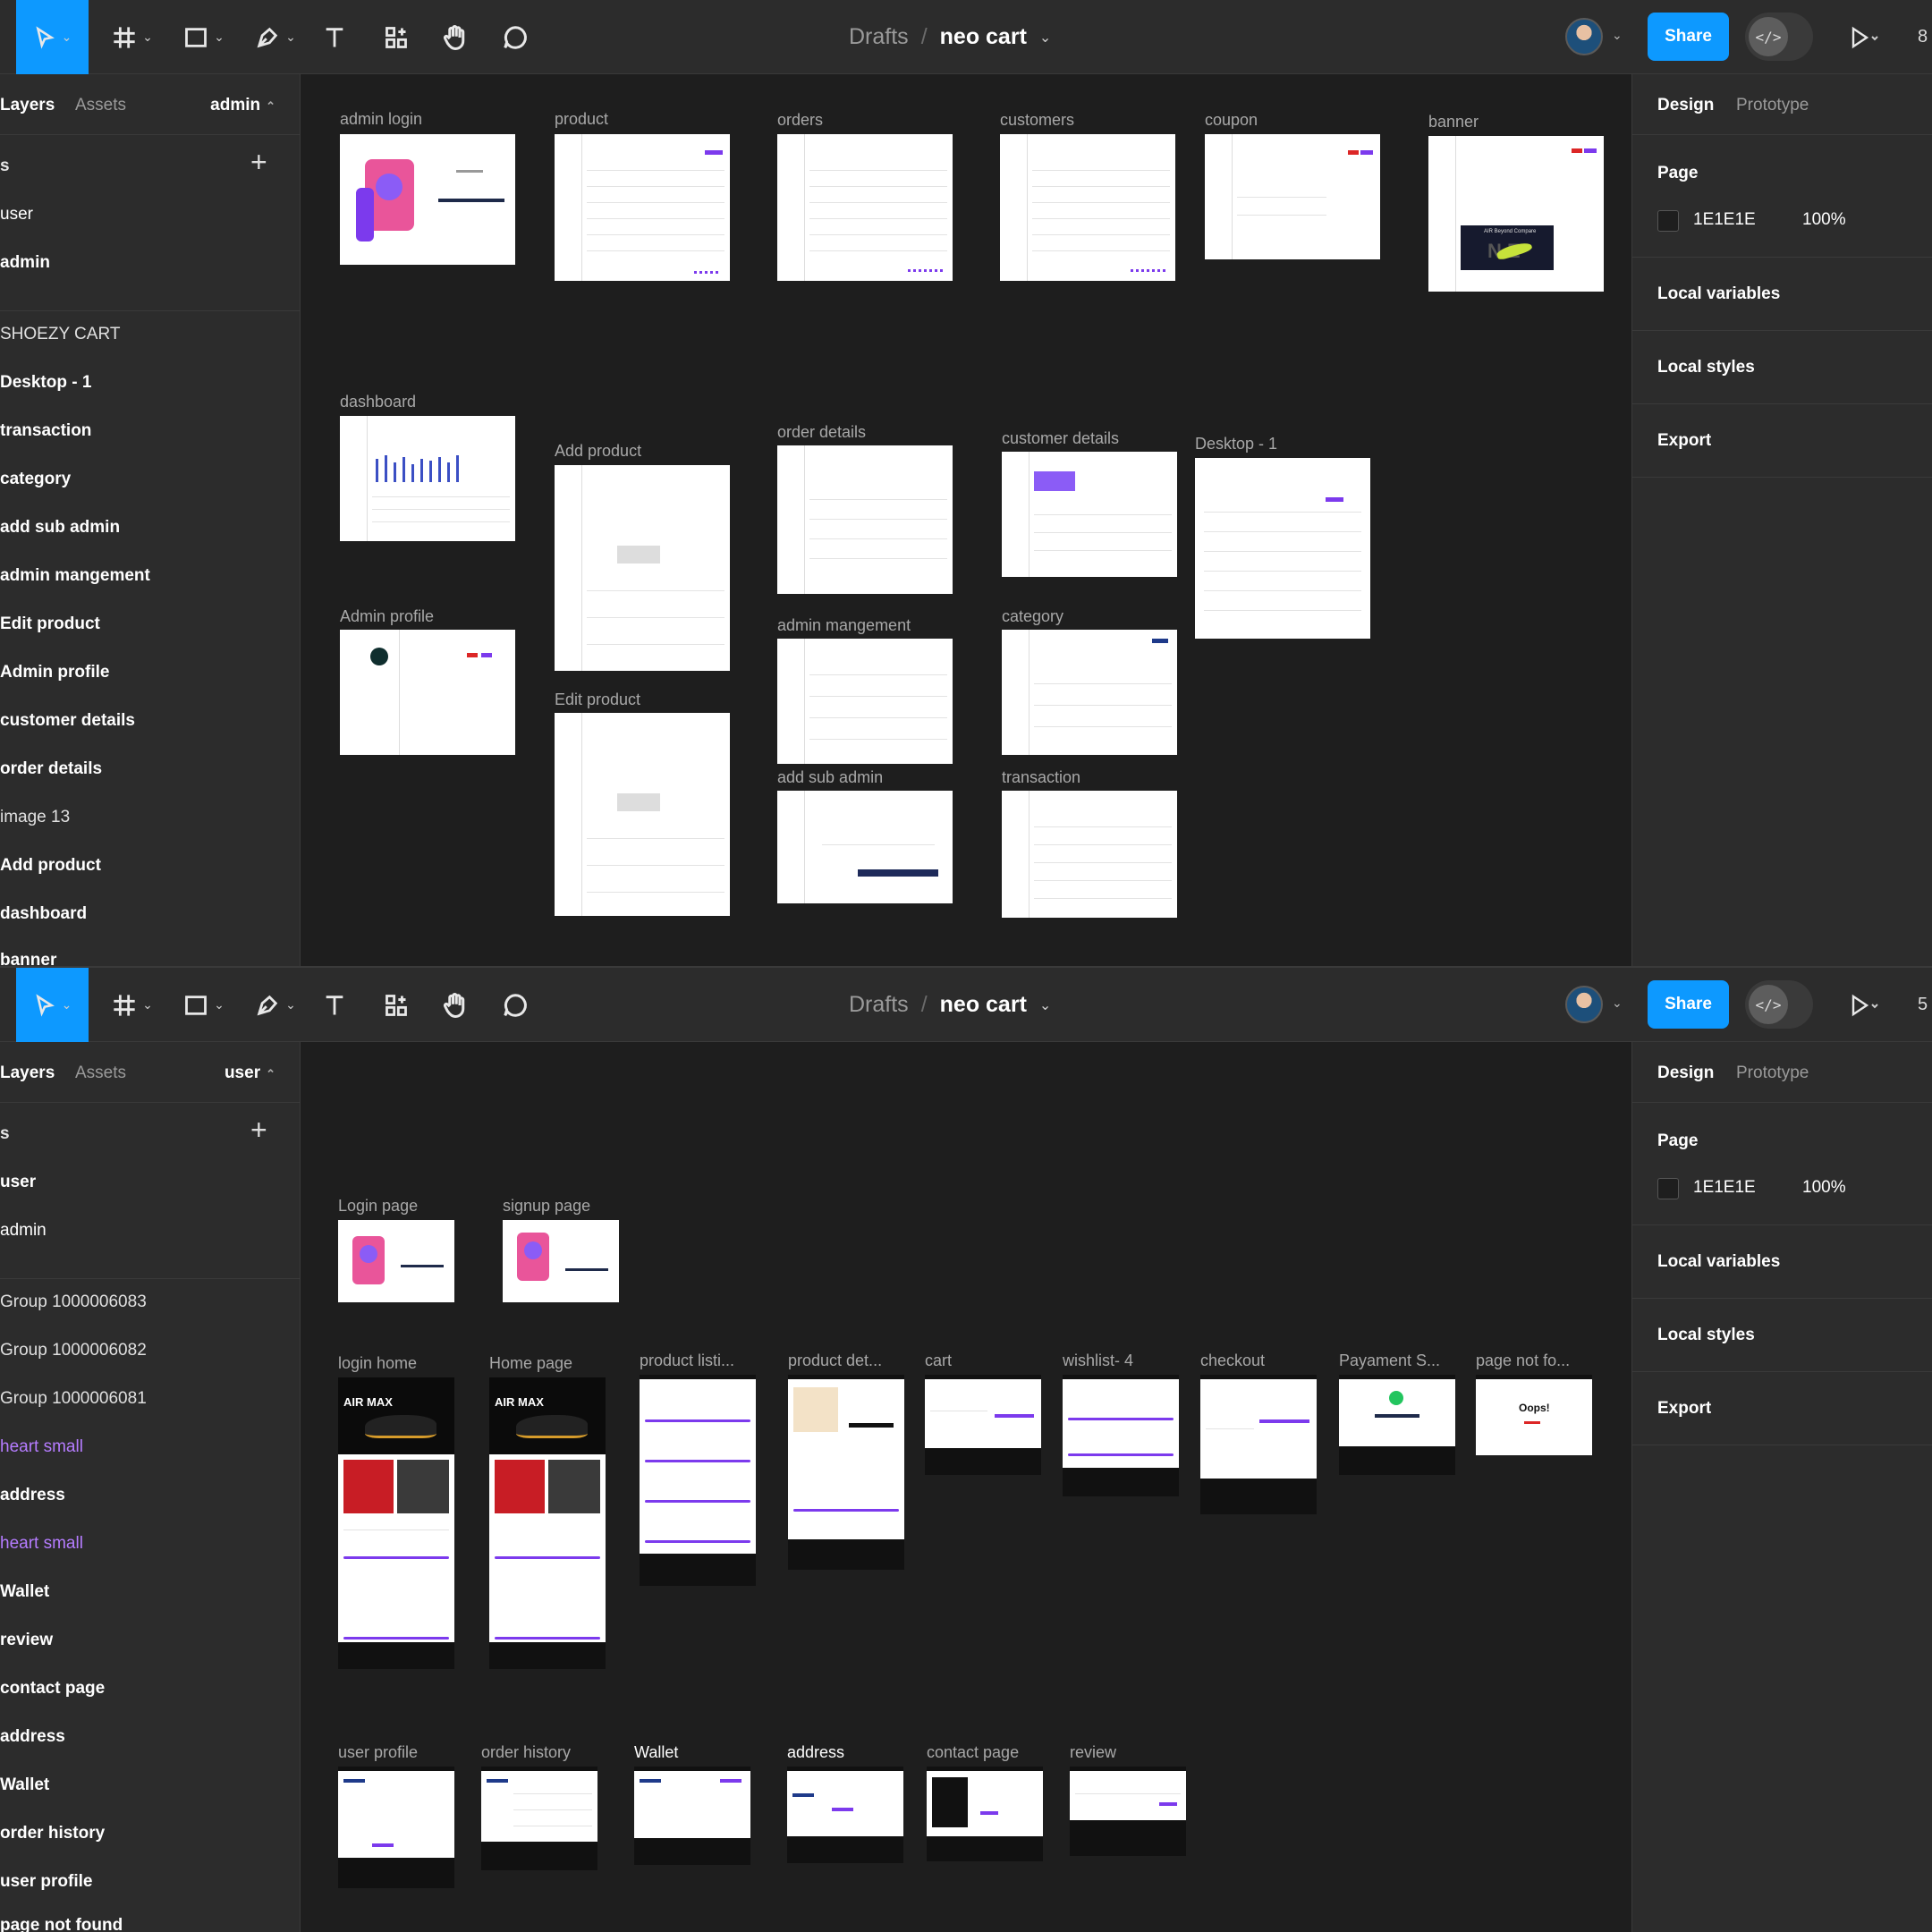  I want to click on share-button: Share, so click(1688, 1004).